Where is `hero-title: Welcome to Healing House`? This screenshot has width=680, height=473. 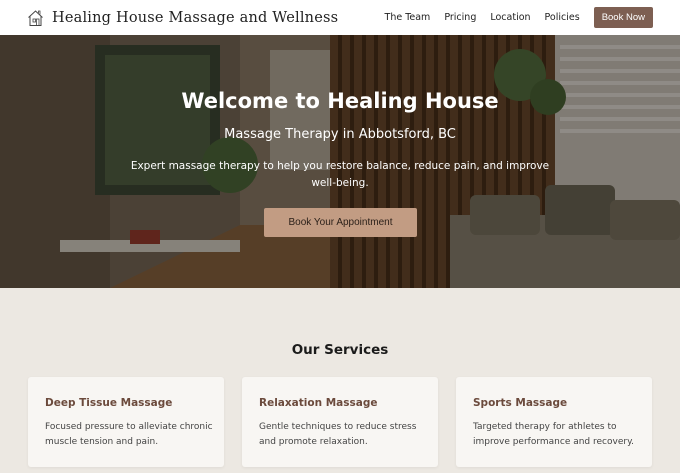
hero-title: Welcome to Healing House is located at coordinates (340, 101).